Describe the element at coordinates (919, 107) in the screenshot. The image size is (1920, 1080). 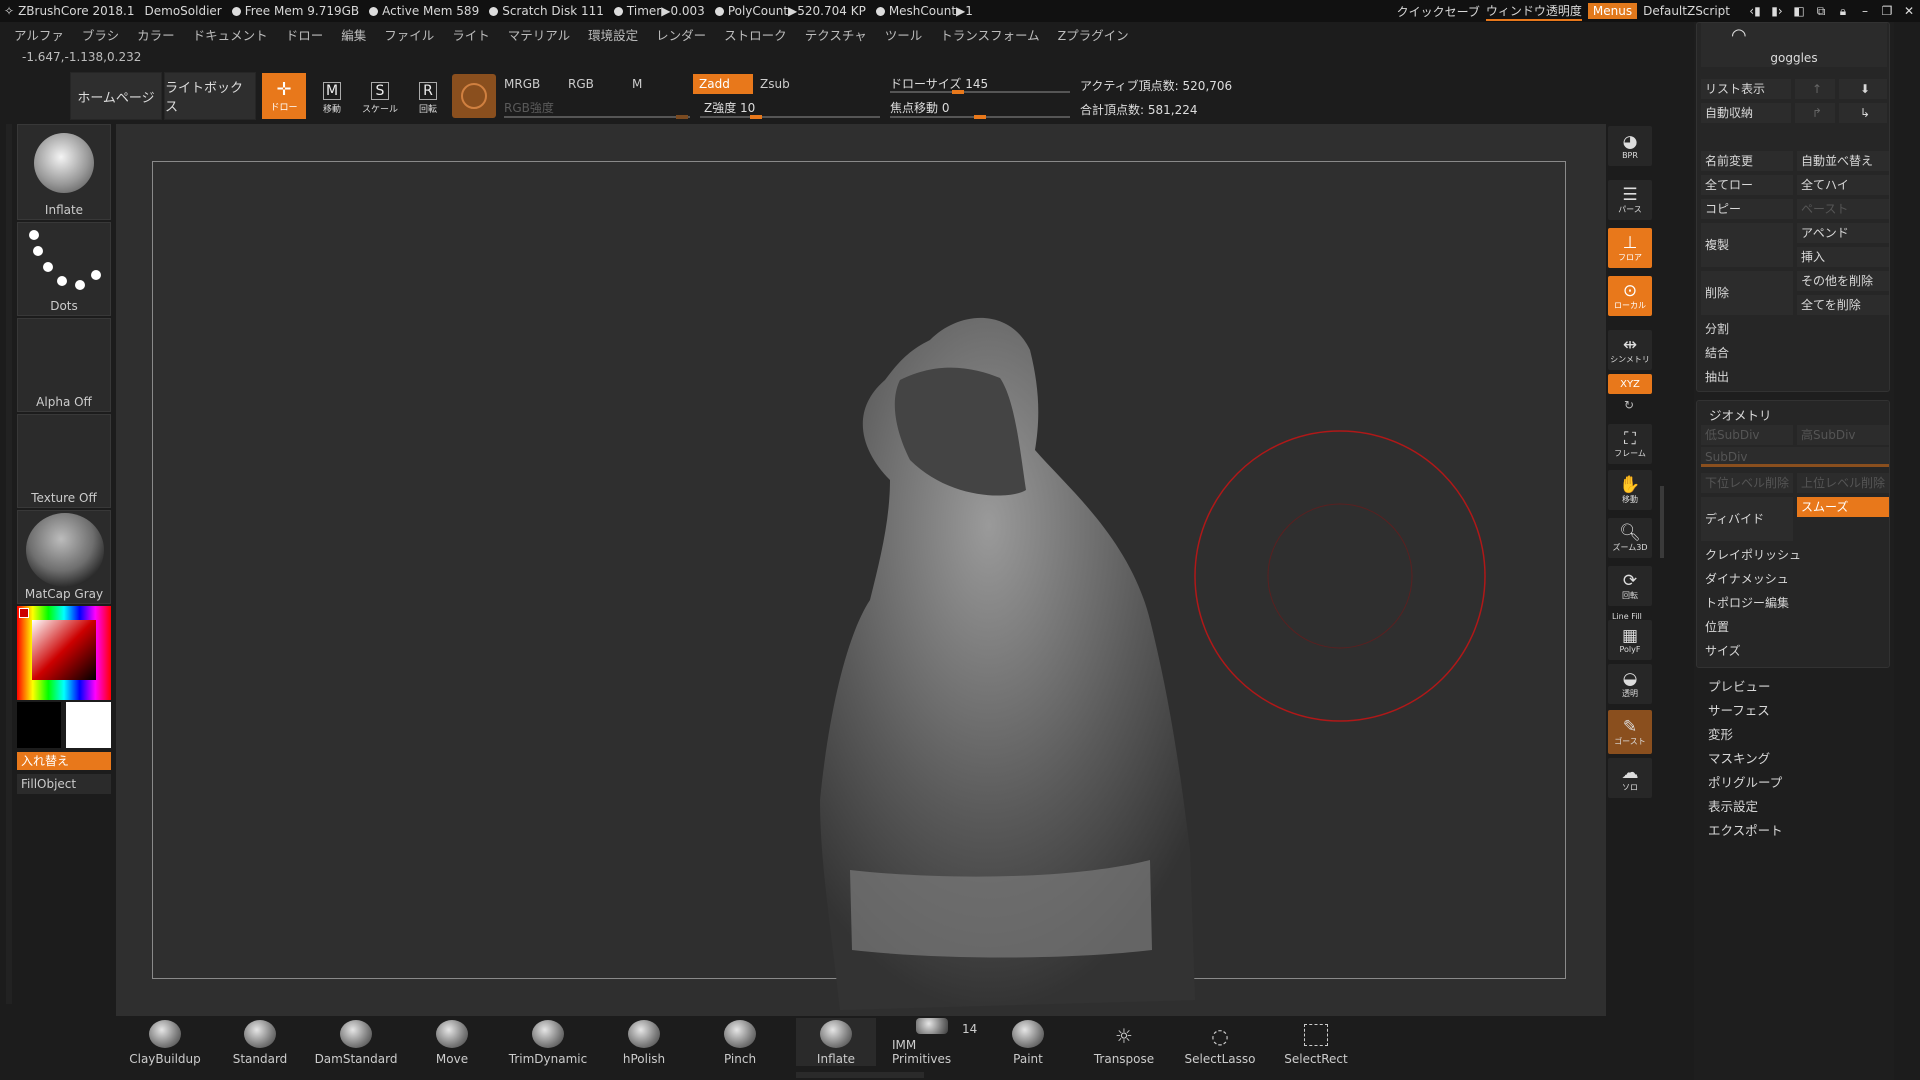
I see `focal-shift-slider: 焦点移動 0` at that location.